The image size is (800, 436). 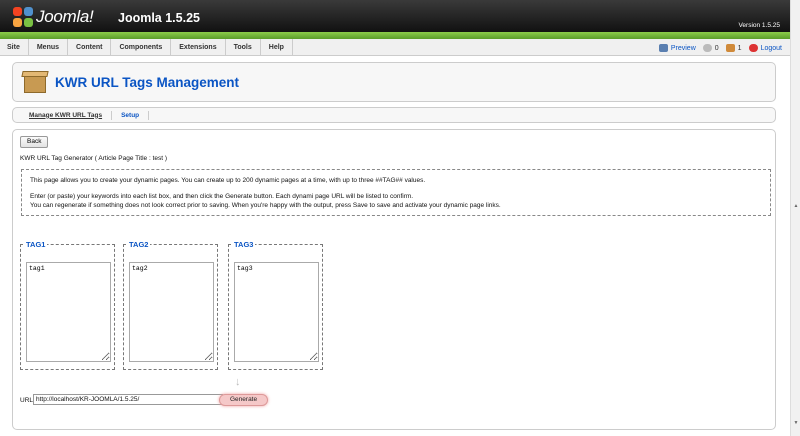 I want to click on tag3-fieldset: TAG3 tag3, so click(x=275, y=305).